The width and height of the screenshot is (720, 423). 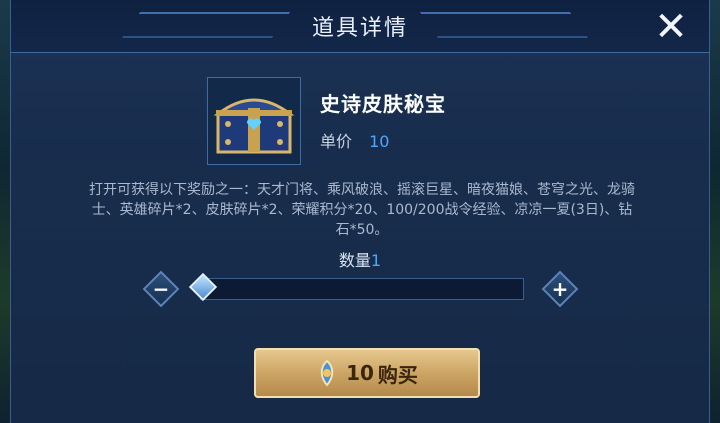 I want to click on buy-label: 购买, so click(x=397, y=374).